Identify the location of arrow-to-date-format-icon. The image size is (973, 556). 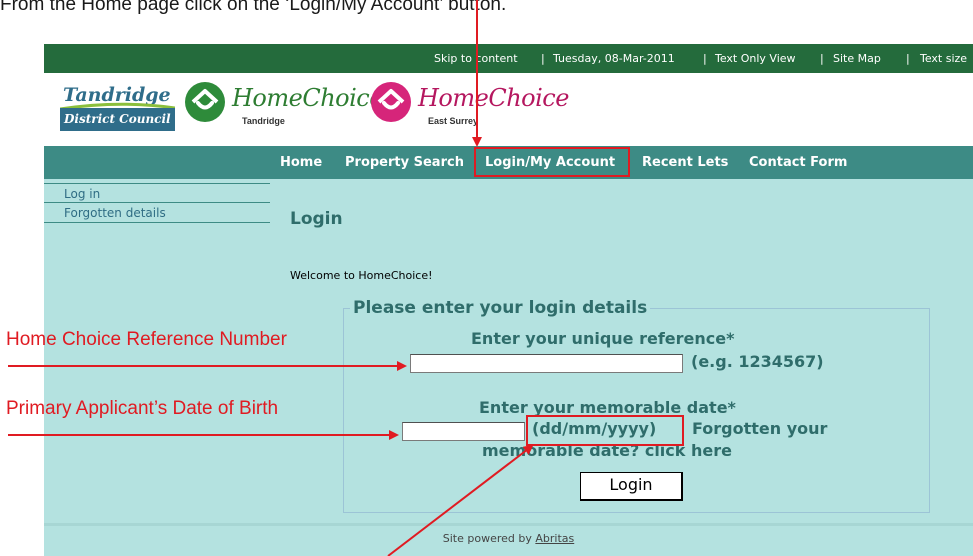
(460, 500).